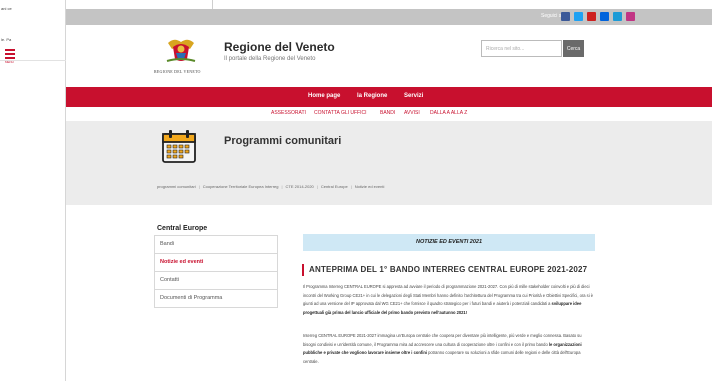  What do you see at coordinates (216, 262) in the screenshot?
I see `sidebar-item-notizie-ed-eventi: Notizie ed eventi` at bounding box center [216, 262].